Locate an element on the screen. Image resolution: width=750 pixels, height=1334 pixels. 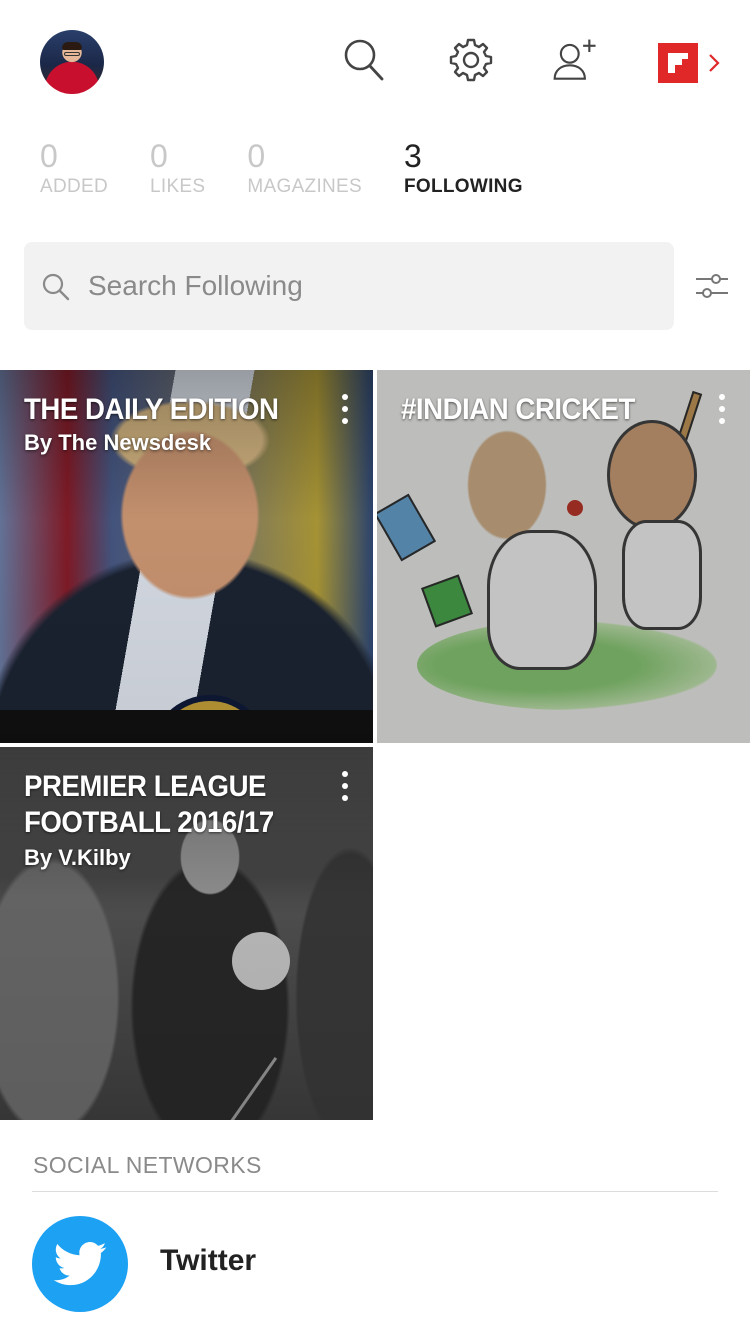
user-avatar is located at coordinates (72, 62).